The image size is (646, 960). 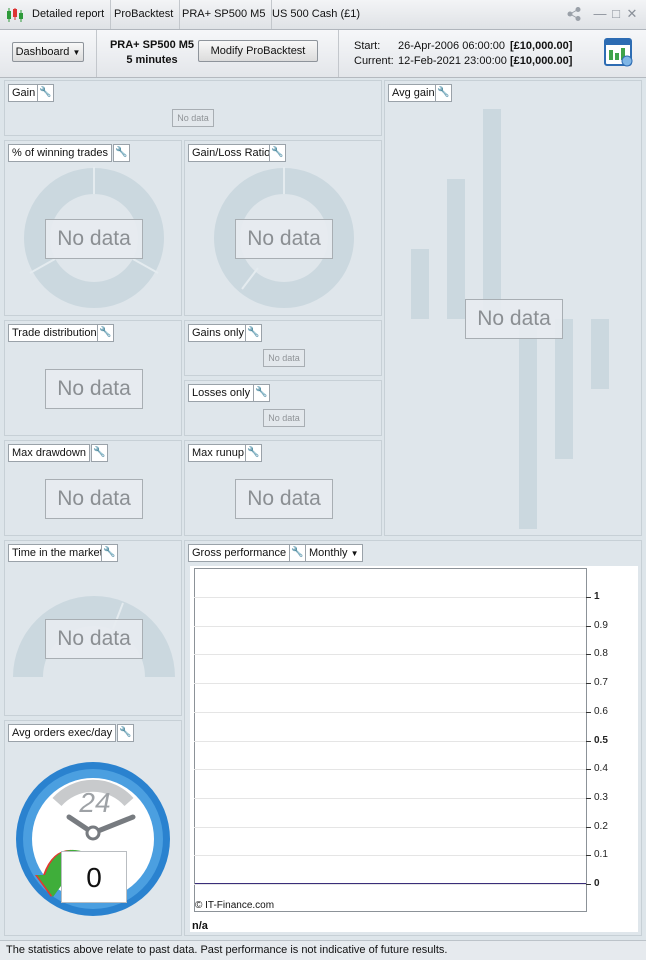 I want to click on modify-probacktest-button: Modify ProBacktest, so click(x=258, y=51).